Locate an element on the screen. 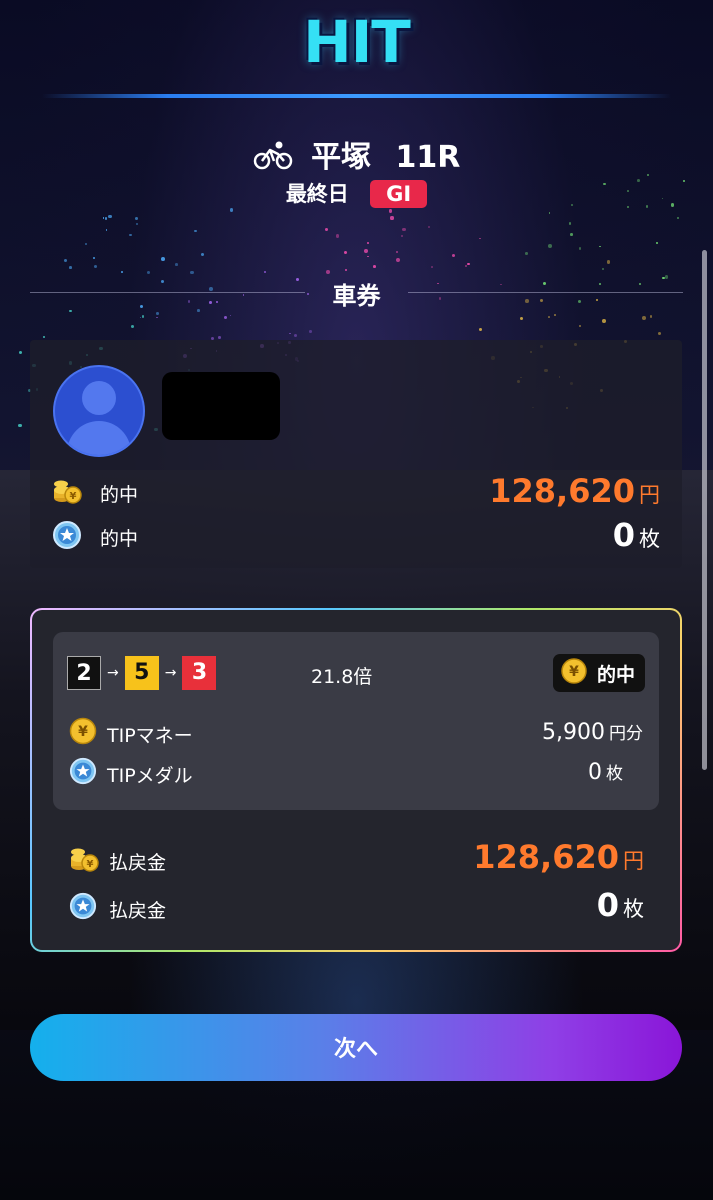  payout-money-value: 128,620 円 is located at coordinates (558, 857).